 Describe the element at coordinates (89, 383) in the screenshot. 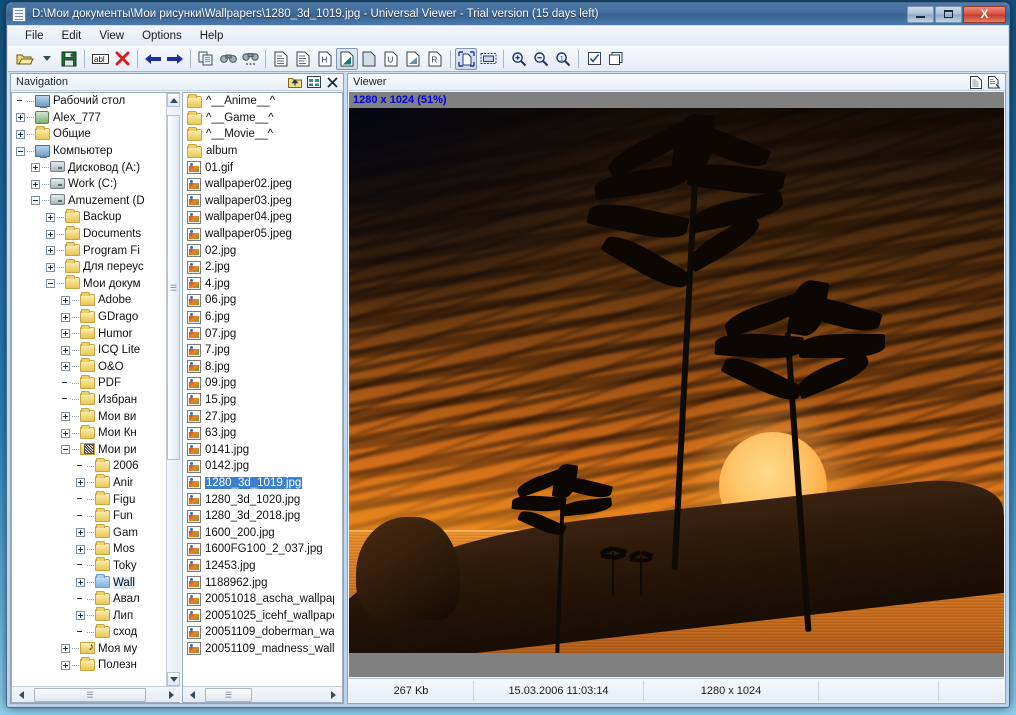

I see `tree-item: PDF` at that location.